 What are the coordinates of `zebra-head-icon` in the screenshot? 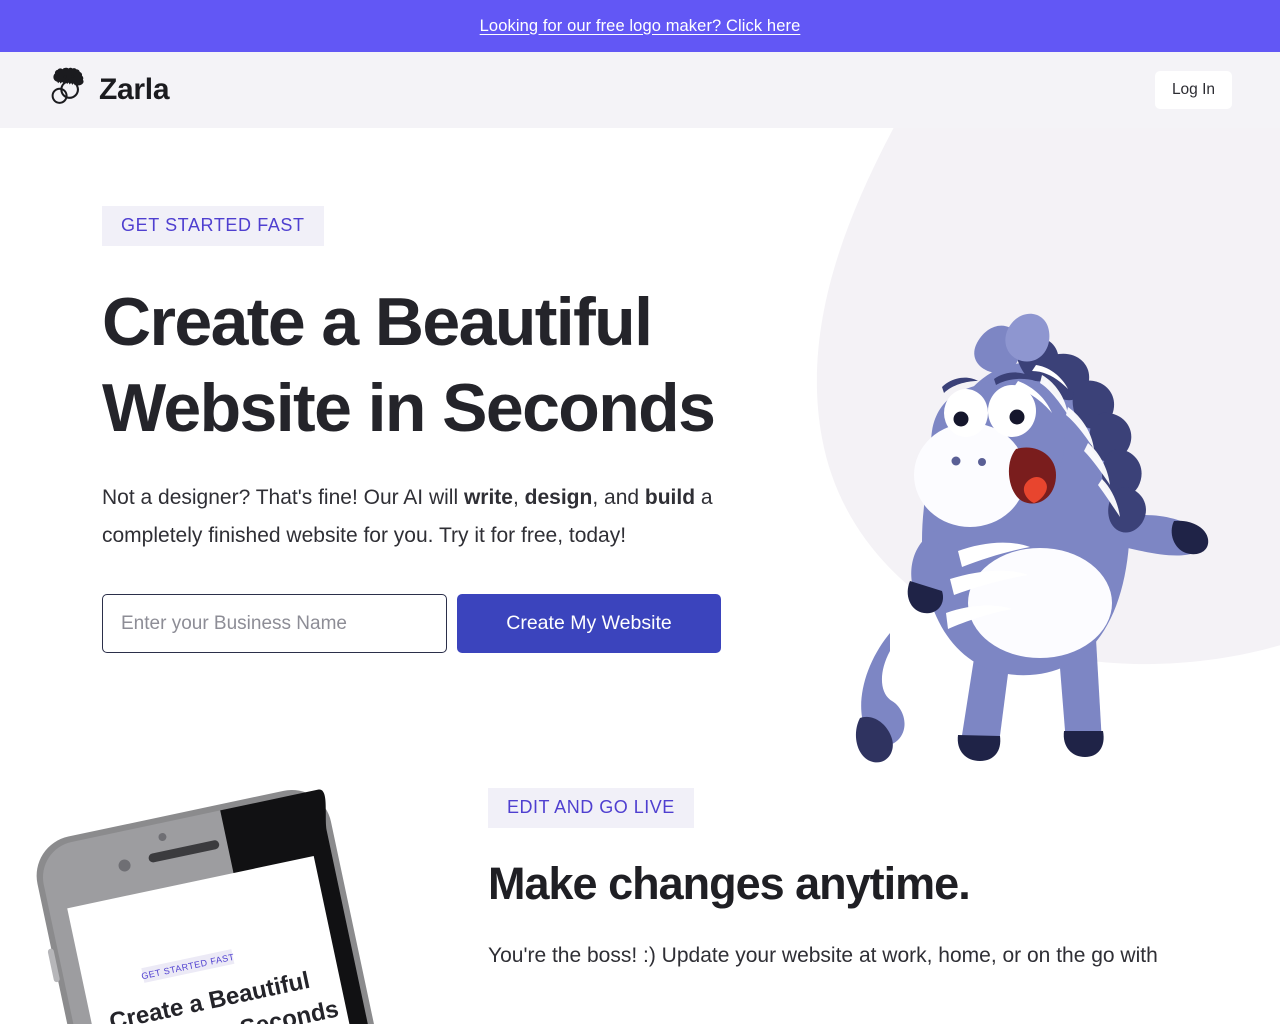 It's located at (67, 85).